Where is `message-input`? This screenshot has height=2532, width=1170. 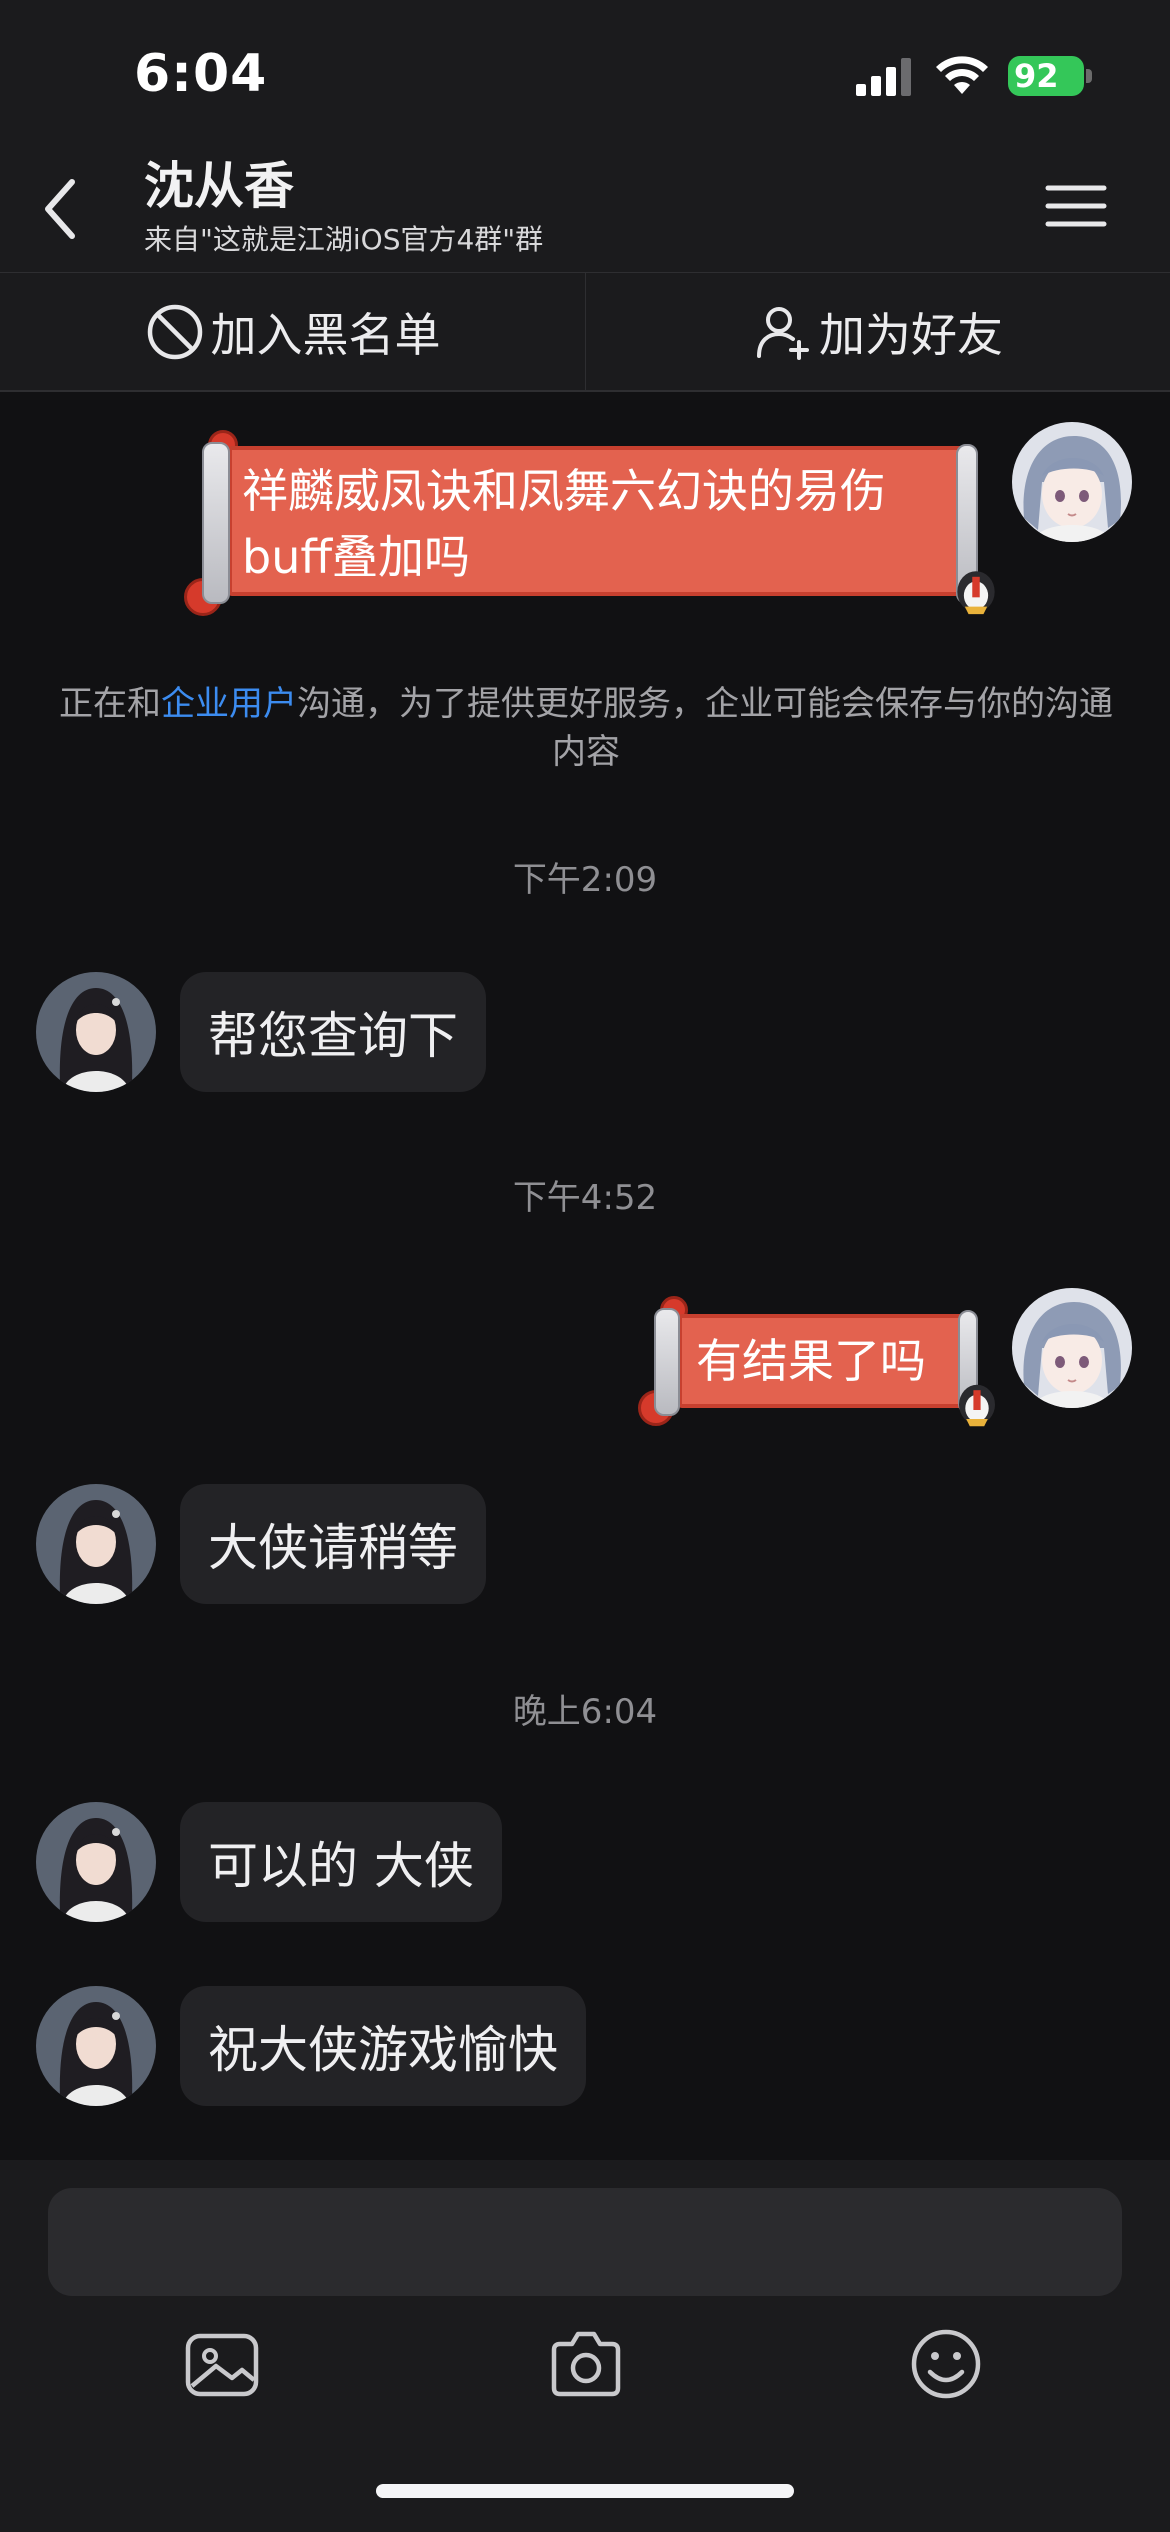
message-input is located at coordinates (585, 2242).